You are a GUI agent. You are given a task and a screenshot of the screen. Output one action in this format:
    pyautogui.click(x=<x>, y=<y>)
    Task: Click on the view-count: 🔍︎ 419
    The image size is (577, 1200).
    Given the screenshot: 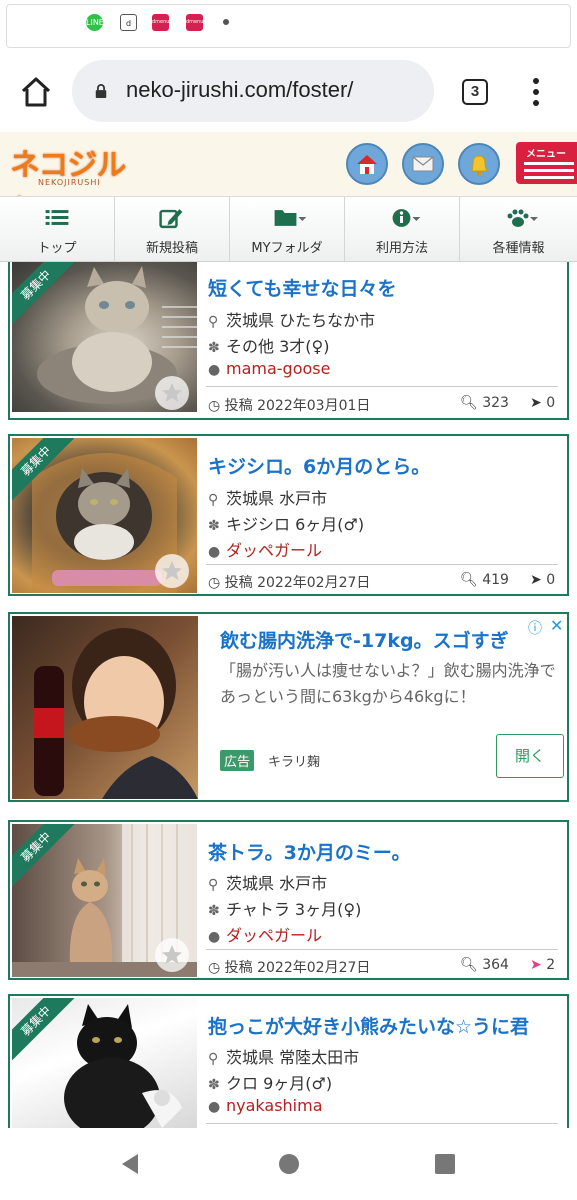 What is the action you would take?
    pyautogui.click(x=484, y=580)
    